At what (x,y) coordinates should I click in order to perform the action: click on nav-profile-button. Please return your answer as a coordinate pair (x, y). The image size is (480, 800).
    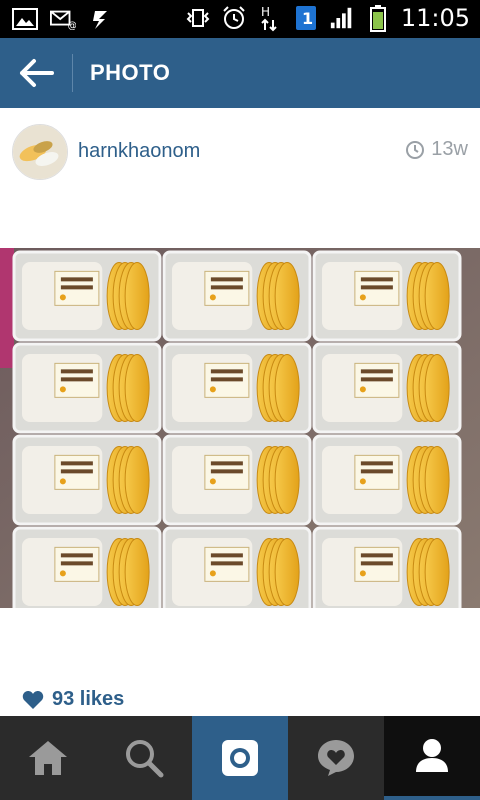
    Looking at the image, I should click on (432, 758).